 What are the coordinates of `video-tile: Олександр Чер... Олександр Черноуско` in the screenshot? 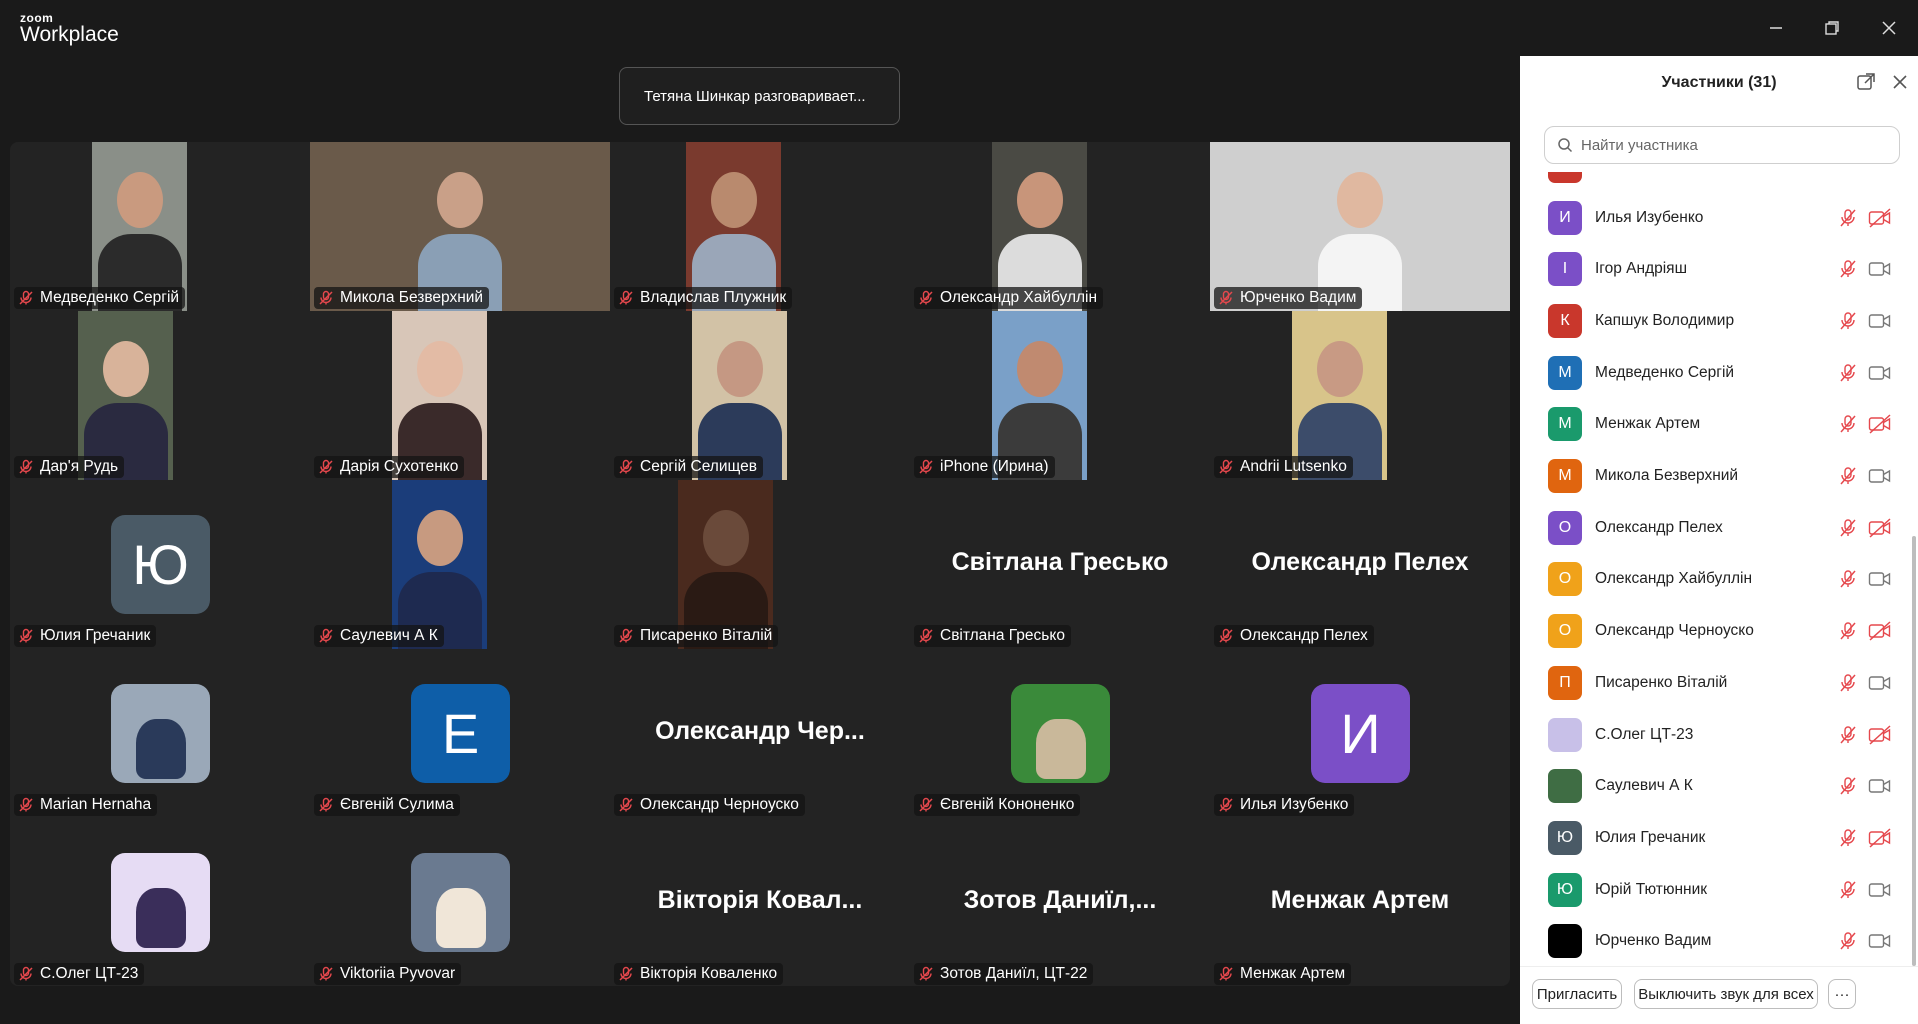 It's located at (760, 733).